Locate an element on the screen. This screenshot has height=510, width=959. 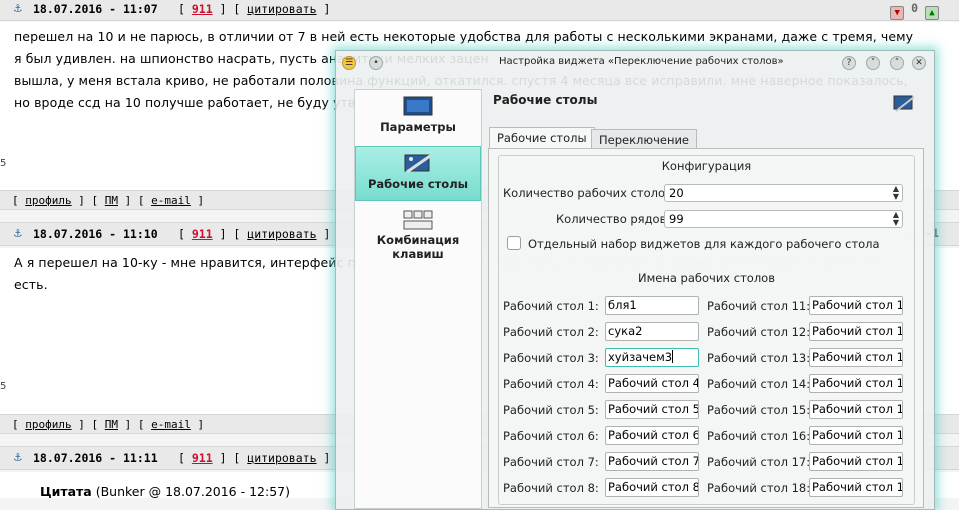
desktop-name-label: Рабочий стол 8: is located at coordinates (551, 488).